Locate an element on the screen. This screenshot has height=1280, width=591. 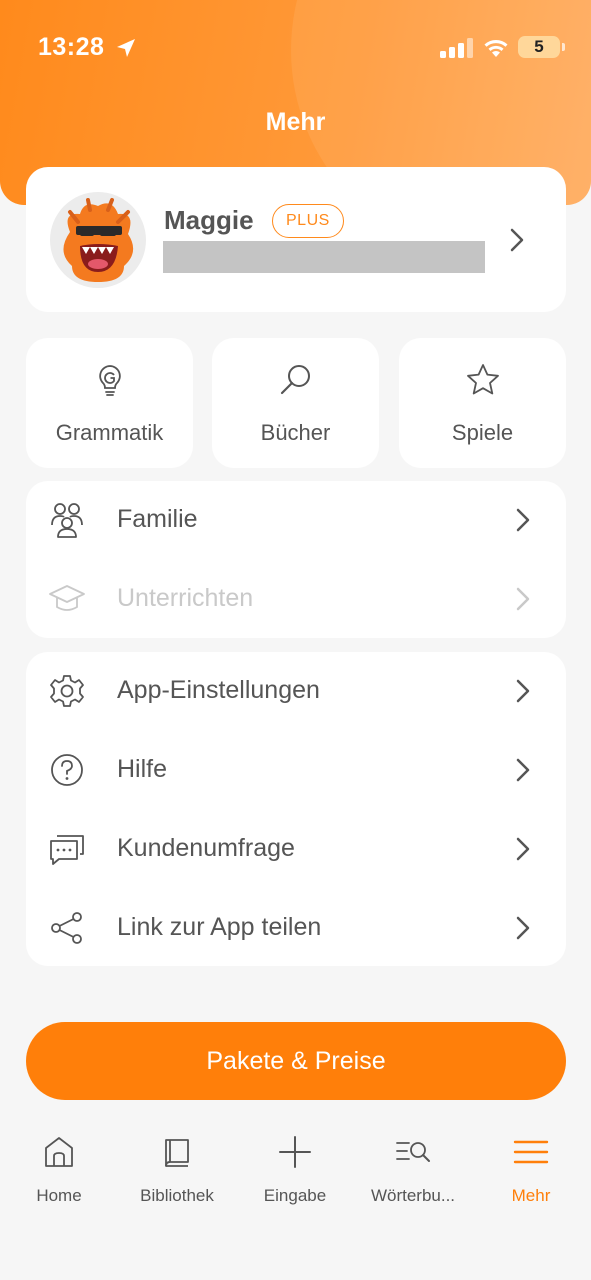
cellular-signal-icon is located at coordinates (456, 48).